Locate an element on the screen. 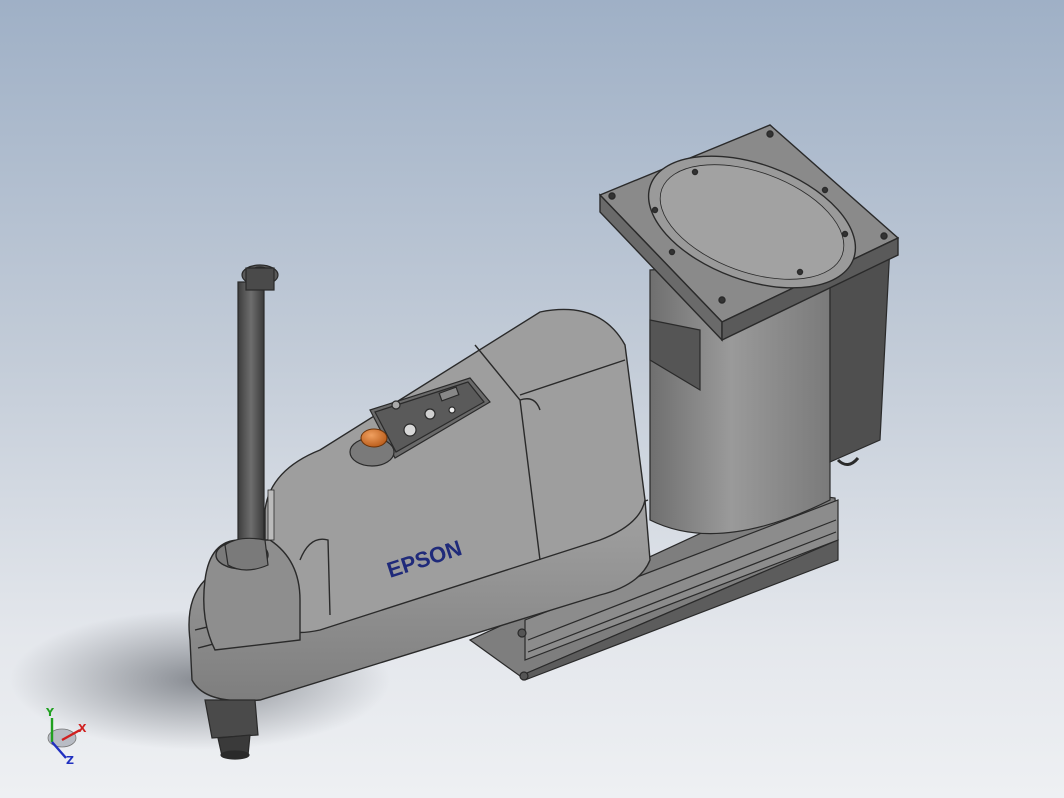 The image size is (1064, 798). spline-shaft is located at coordinates (251, 417).